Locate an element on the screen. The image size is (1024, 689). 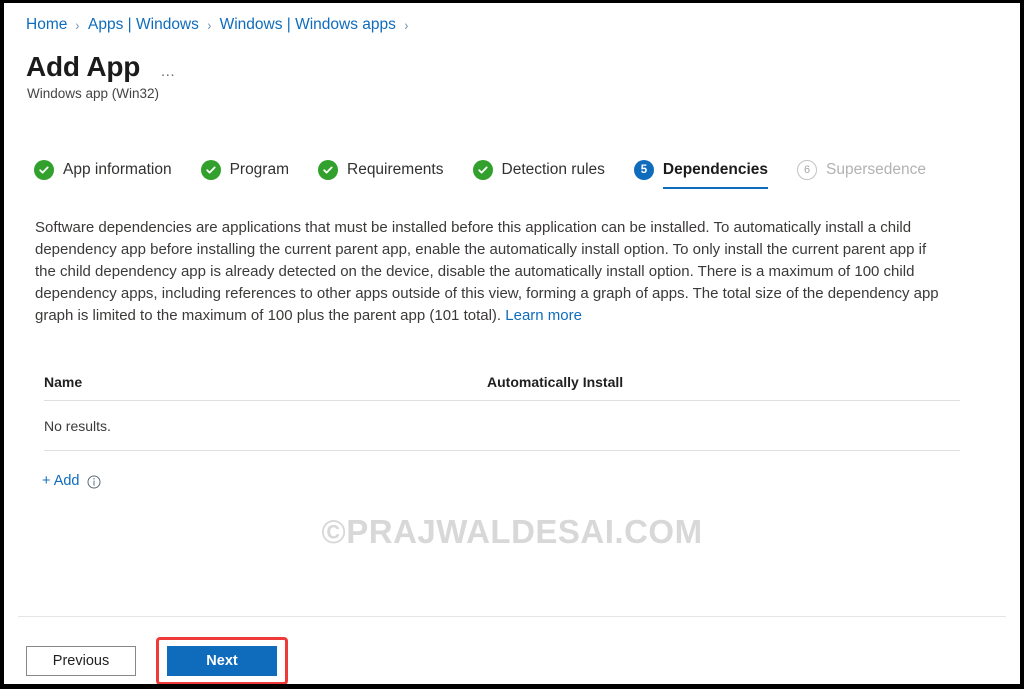
add-dependency-button: + Add is located at coordinates (71, 481).